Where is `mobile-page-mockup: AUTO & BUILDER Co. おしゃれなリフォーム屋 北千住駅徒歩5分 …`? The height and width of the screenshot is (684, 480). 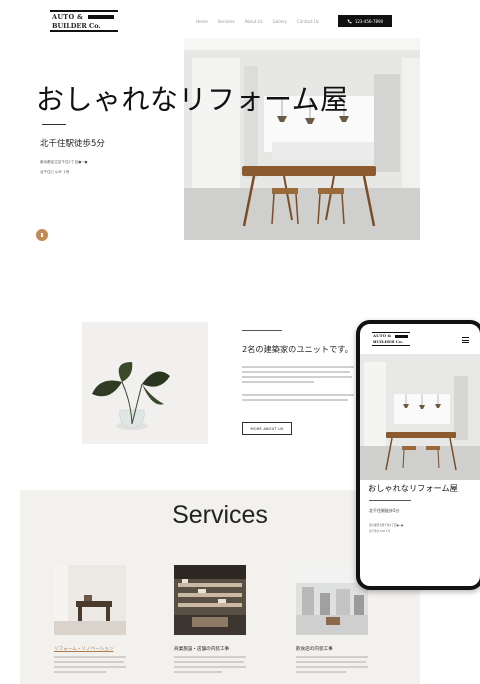 mobile-page-mockup: AUTO & BUILDER Co. おしゃれなリフォーム屋 北千住駅徒歩5分 … is located at coordinates (418, 455).